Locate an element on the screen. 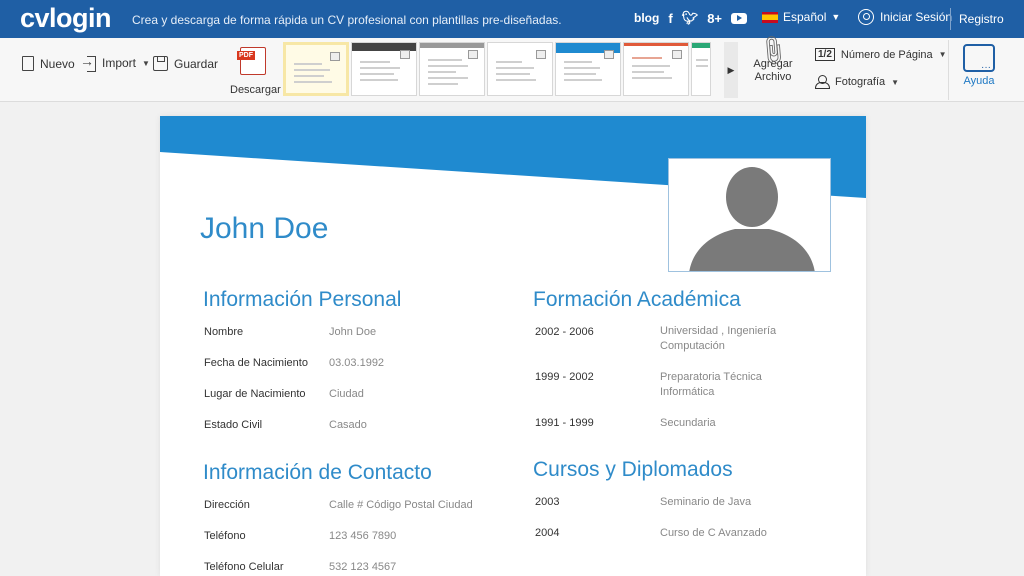 The height and width of the screenshot is (576, 1024). download-button: Descargar is located at coordinates (255, 90).